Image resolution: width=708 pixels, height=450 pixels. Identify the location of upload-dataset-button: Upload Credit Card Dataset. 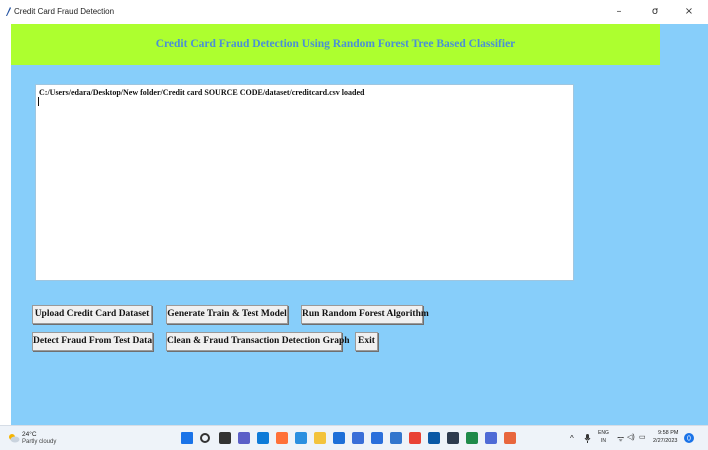
(92, 314).